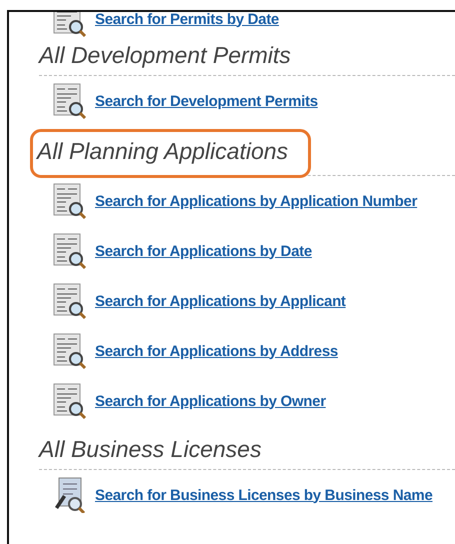 The width and height of the screenshot is (455, 544). Describe the element at coordinates (263, 495) in the screenshot. I see `search-link: Search for Business Licenses by Business Name` at that location.